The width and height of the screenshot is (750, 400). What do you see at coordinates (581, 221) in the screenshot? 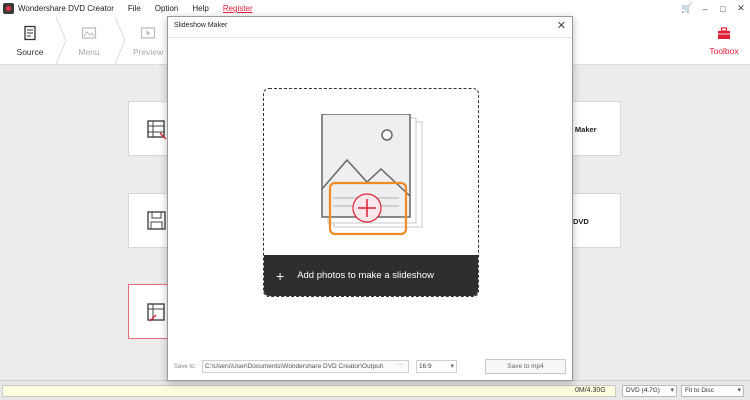
I see `one-click-burn-card-label: DVD` at bounding box center [581, 221].